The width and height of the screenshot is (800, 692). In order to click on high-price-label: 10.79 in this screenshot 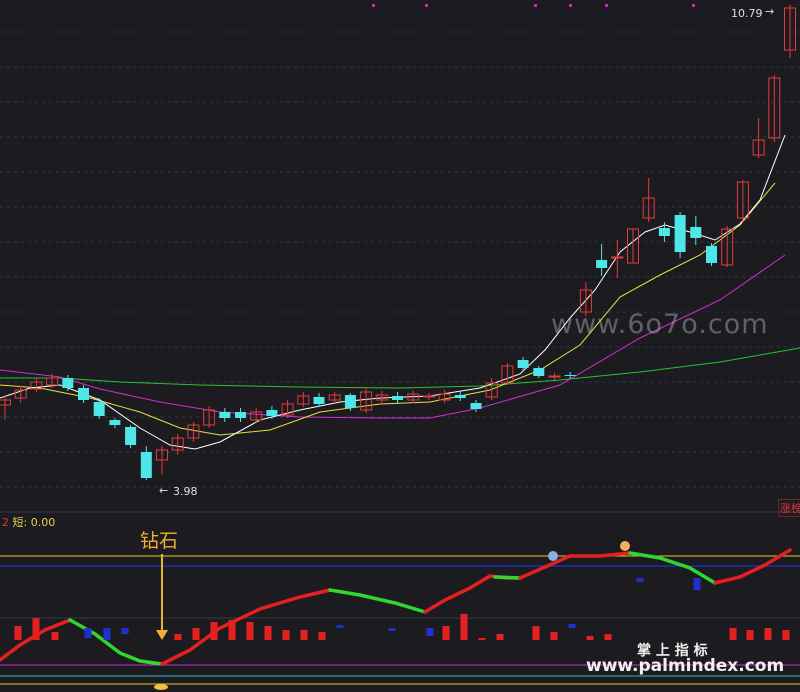, I will do `click(747, 13)`.